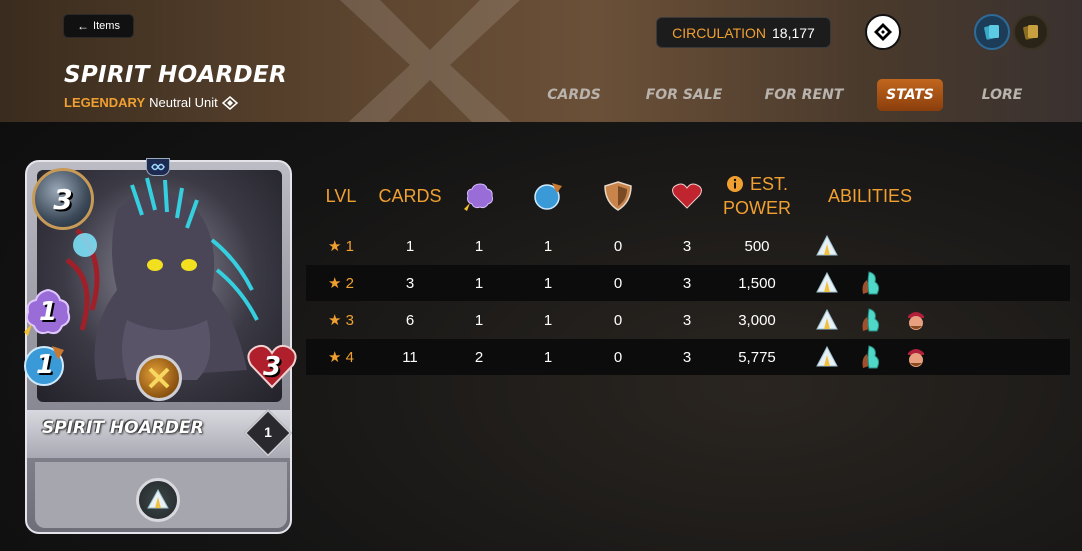 This screenshot has width=1082, height=551. I want to click on back-button-label: Items, so click(106, 26).